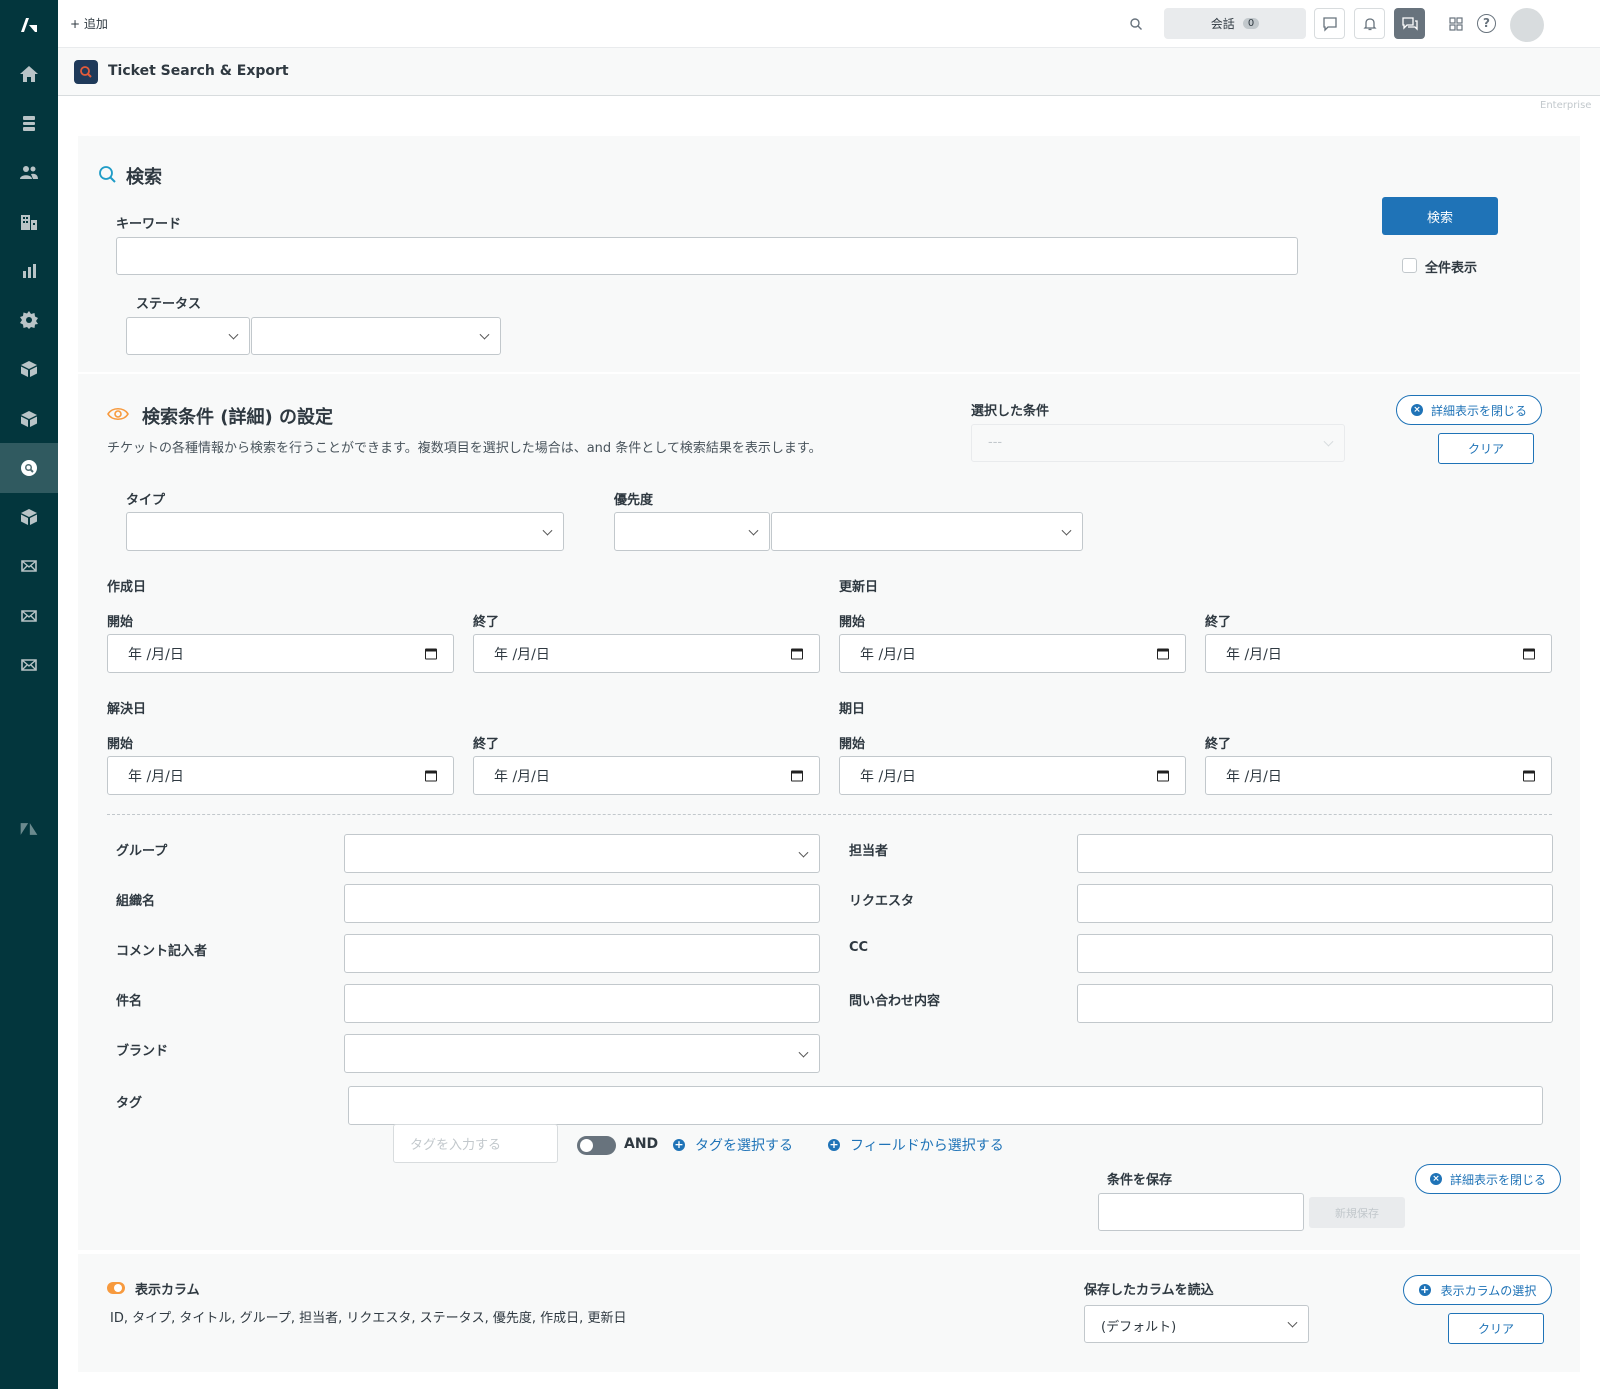  Describe the element at coordinates (116, 1288) in the screenshot. I see `columns-toggle-icon` at that location.